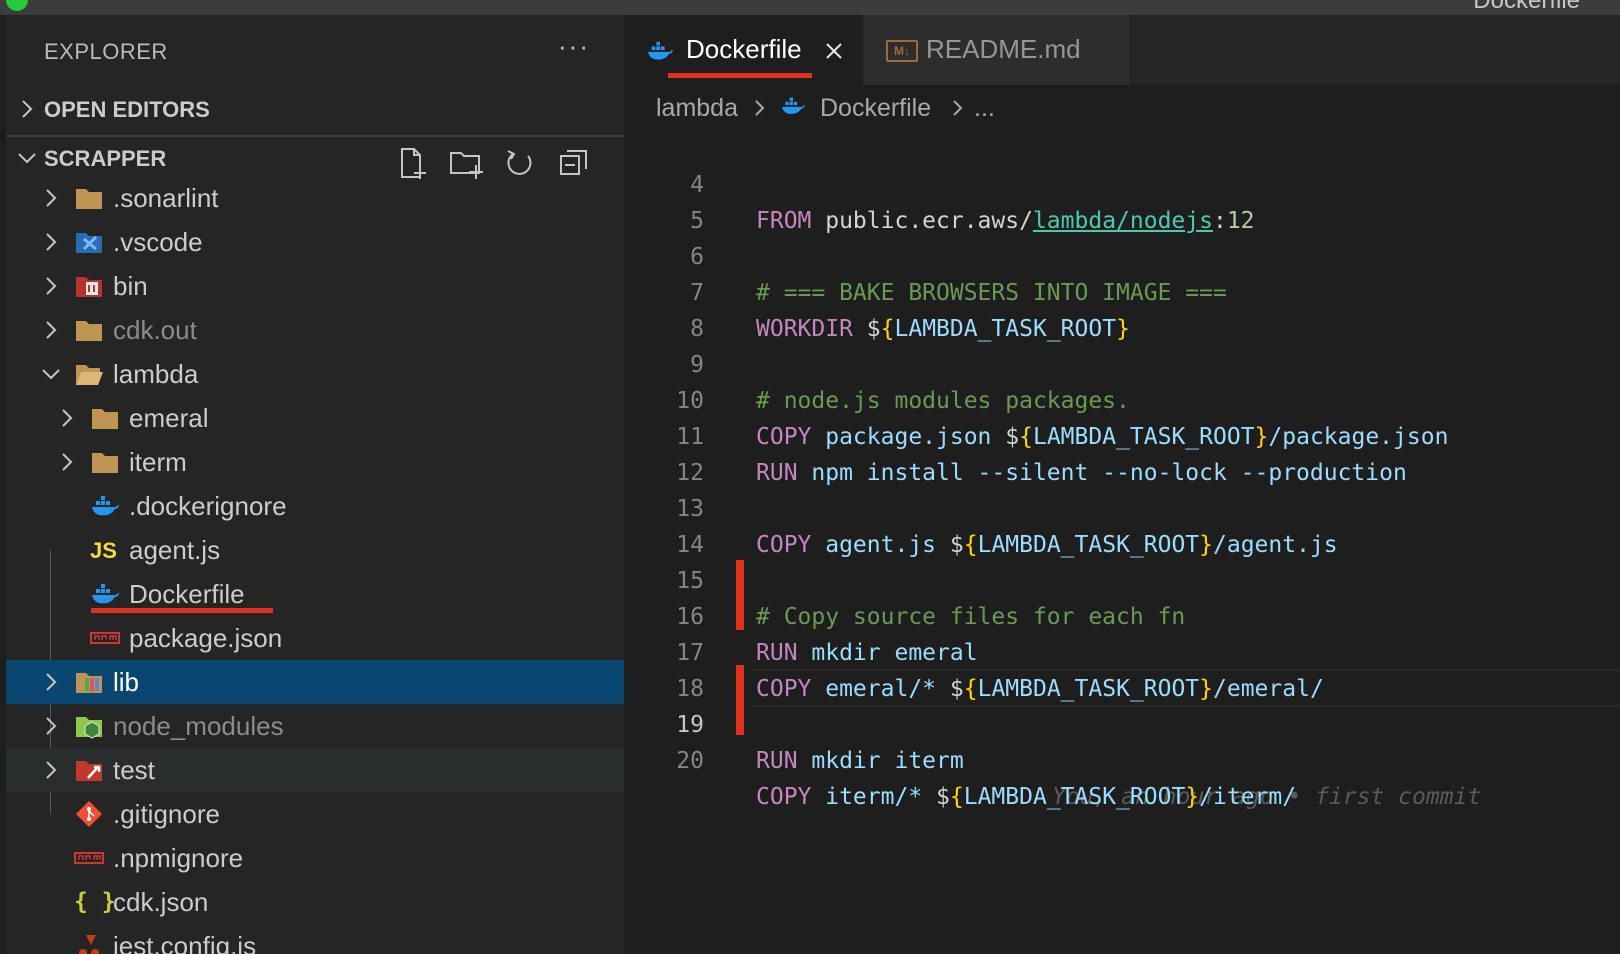 The image size is (1620, 954). Describe the element at coordinates (315, 50) in the screenshot. I see `explorer-header: EXPLORER ···` at that location.